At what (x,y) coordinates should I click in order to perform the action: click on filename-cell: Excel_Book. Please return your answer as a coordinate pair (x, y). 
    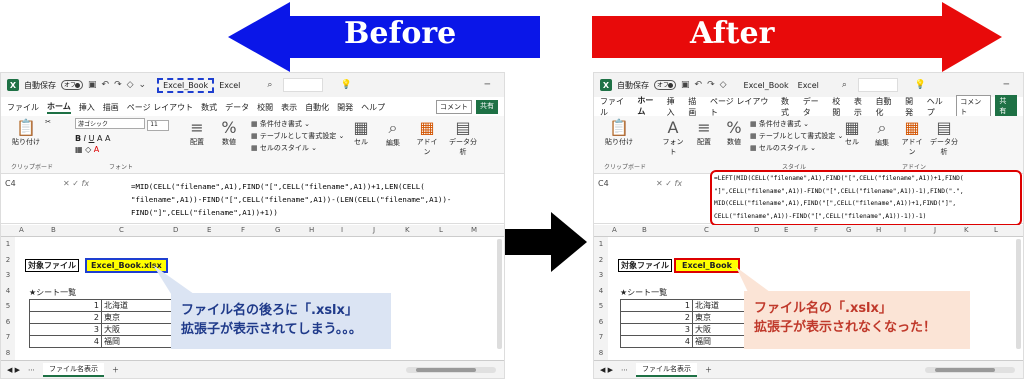
    Looking at the image, I should click on (707, 265).